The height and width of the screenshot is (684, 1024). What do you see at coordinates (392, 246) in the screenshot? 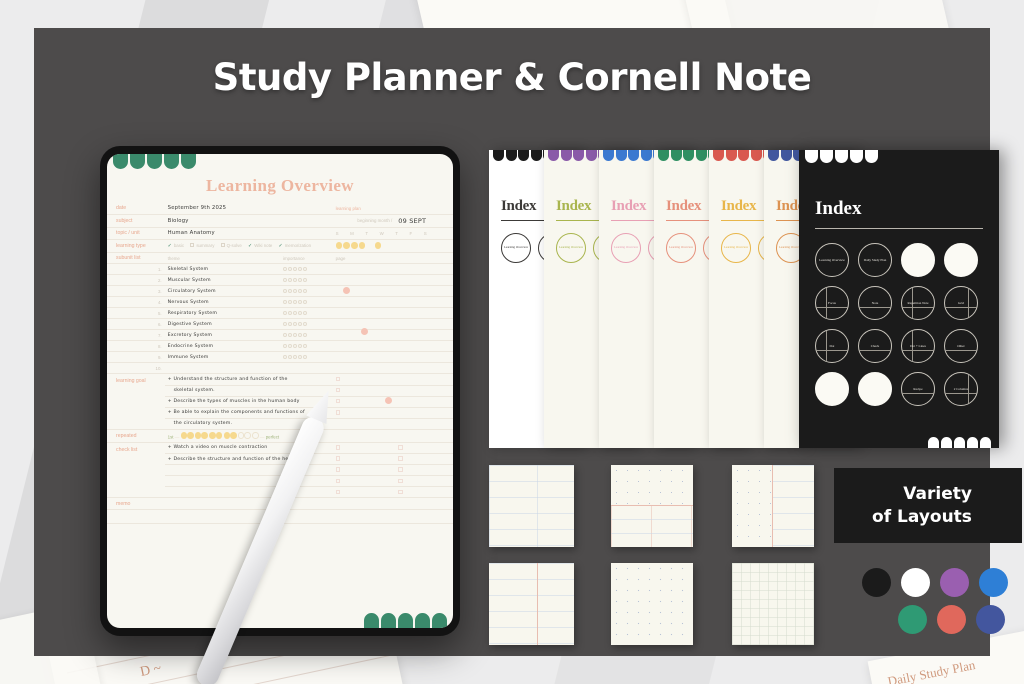
I see `plan-week-dots` at bounding box center [392, 246].